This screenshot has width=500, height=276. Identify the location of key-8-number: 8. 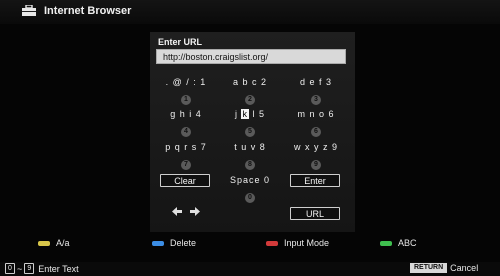
(250, 165).